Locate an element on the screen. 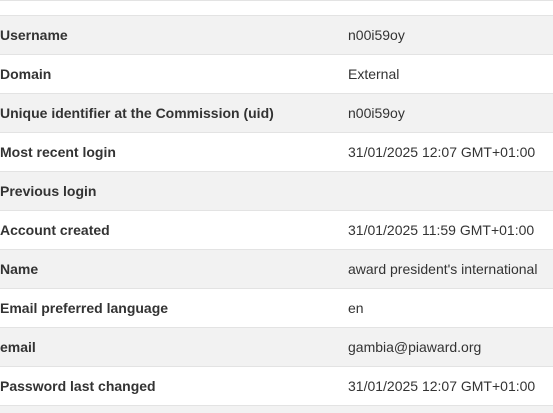 The height and width of the screenshot is (413, 553). row-value: External is located at coordinates (374, 74).